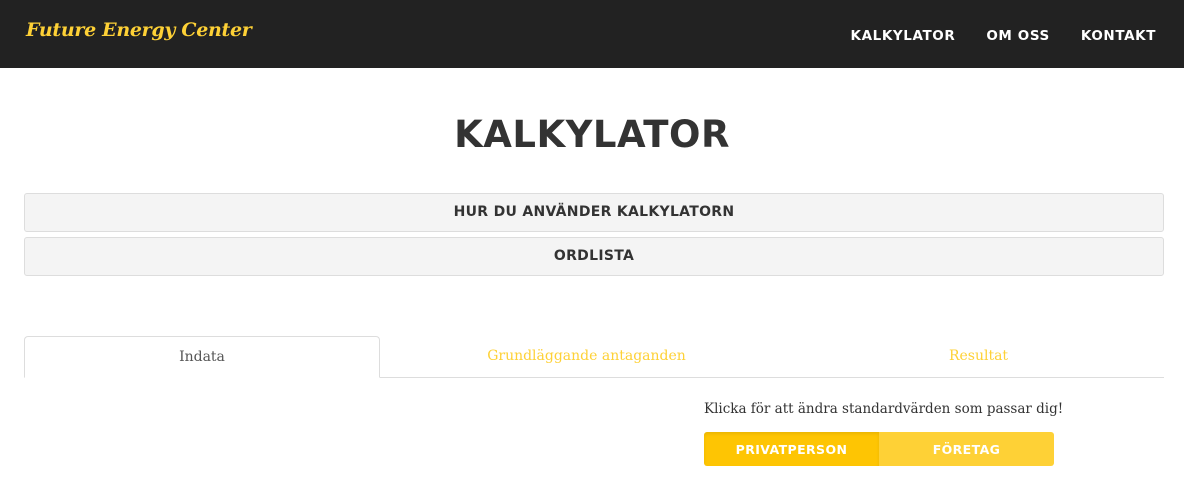 This screenshot has width=1184, height=492. Describe the element at coordinates (1018, 36) in the screenshot. I see `nav-link-om-oss: OM OSS` at that location.